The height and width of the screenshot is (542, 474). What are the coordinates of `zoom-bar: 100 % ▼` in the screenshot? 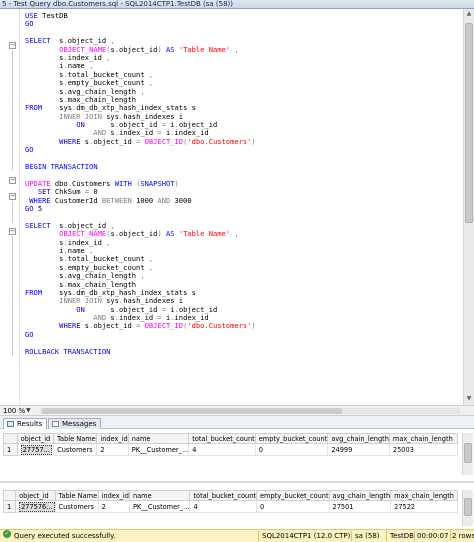 It's located at (237, 410).